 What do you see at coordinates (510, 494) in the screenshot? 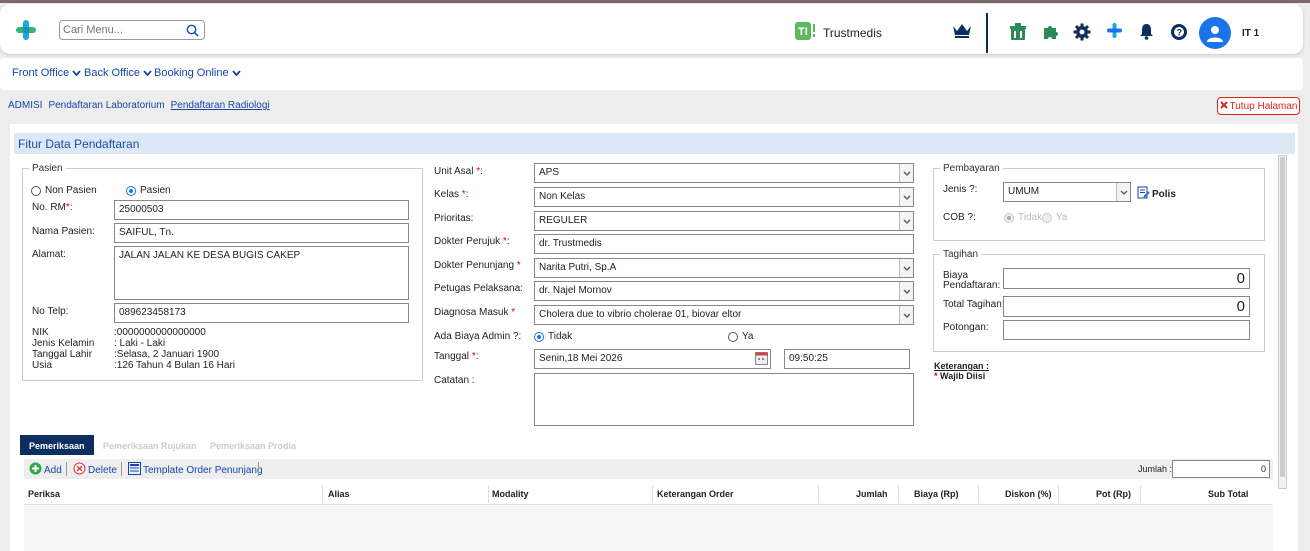
I see `col-modality: Modality` at bounding box center [510, 494].